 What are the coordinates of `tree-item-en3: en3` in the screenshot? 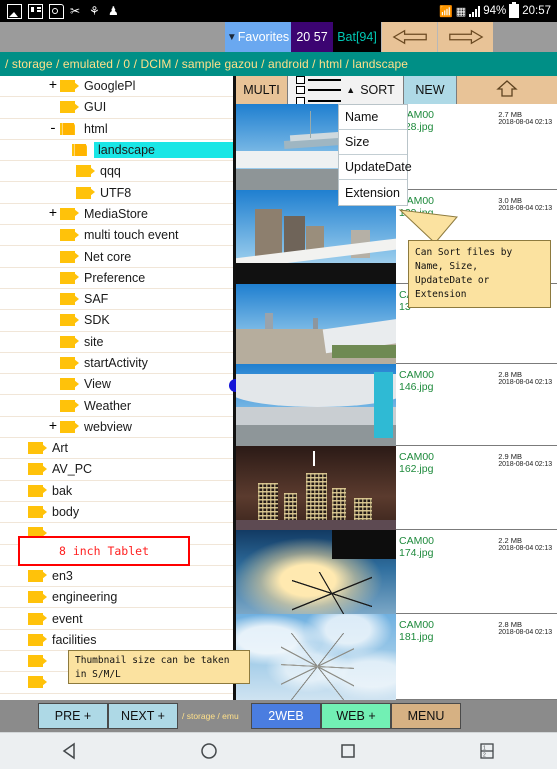 It's located at (116, 577).